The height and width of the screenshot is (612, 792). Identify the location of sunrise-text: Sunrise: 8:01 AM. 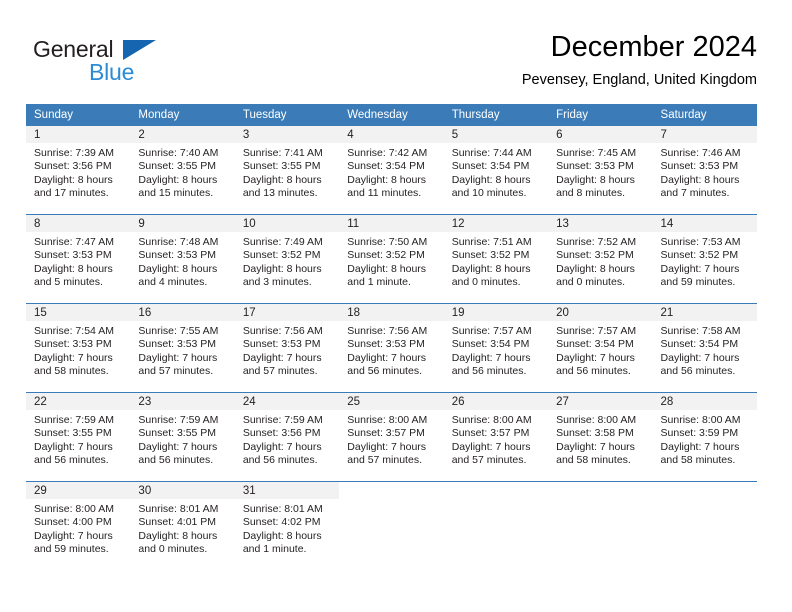
(282, 509).